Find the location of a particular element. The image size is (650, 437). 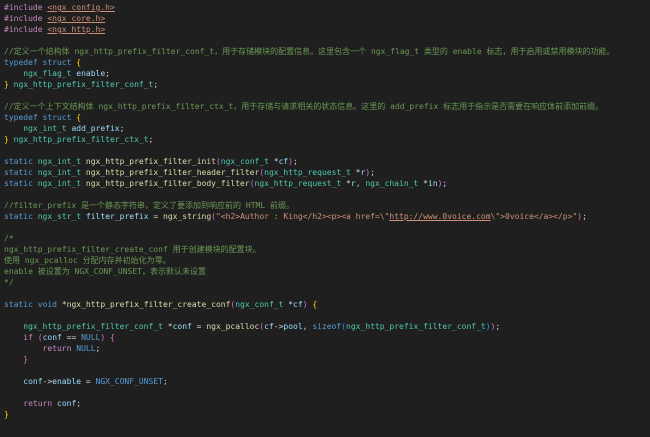

code-token: <ngx_config.h> is located at coordinates (81, 7).